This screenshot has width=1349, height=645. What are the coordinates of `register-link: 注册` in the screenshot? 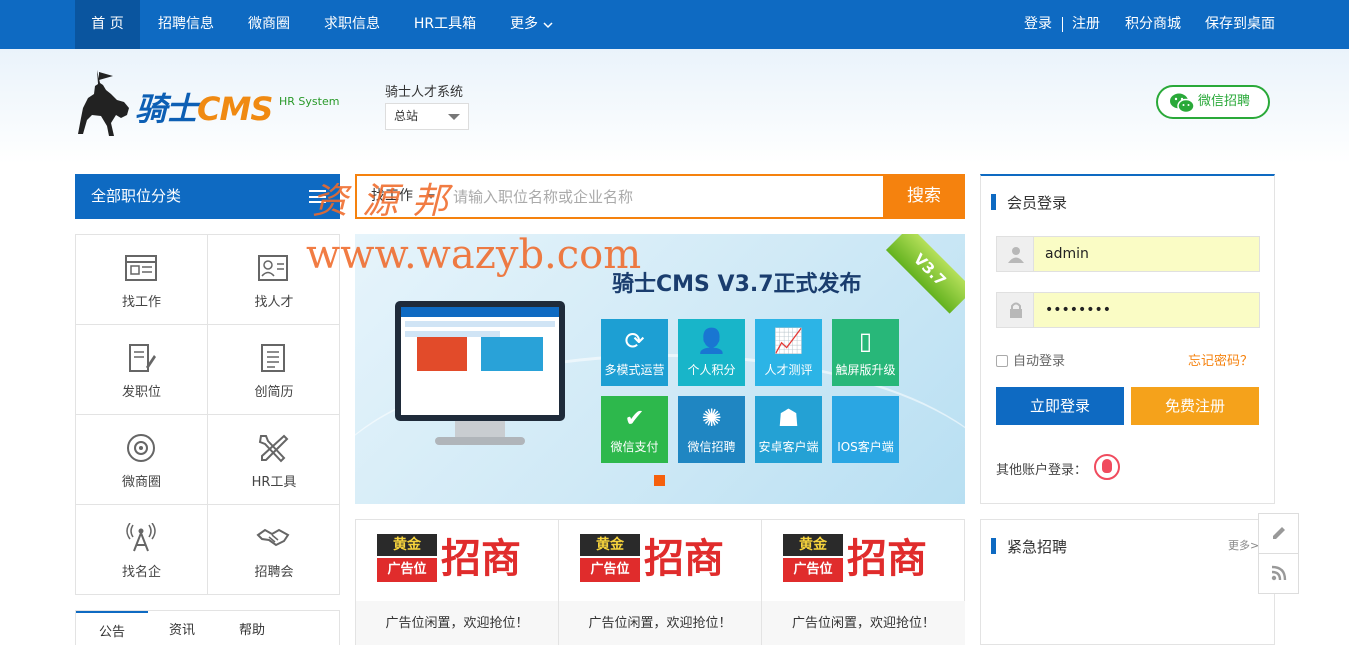 It's located at (1086, 24).